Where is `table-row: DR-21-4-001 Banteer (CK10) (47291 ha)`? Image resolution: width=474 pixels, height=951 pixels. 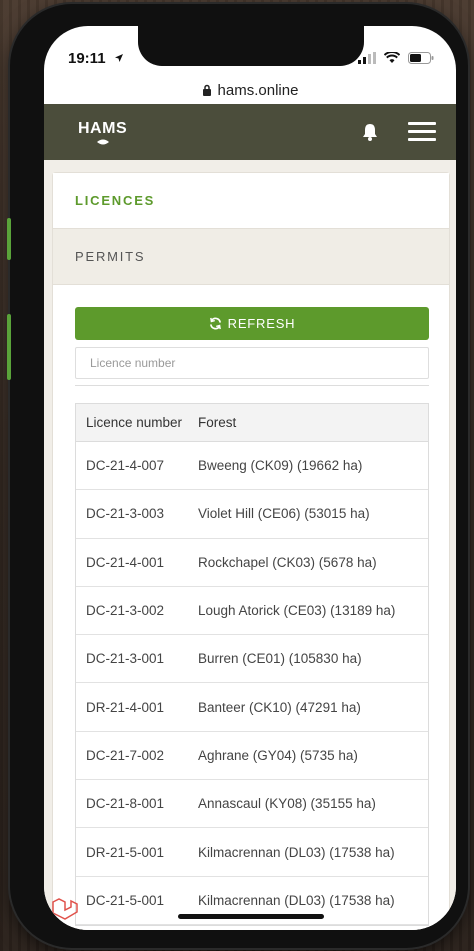 table-row: DR-21-4-001 Banteer (CK10) (47291 ha) is located at coordinates (252, 707).